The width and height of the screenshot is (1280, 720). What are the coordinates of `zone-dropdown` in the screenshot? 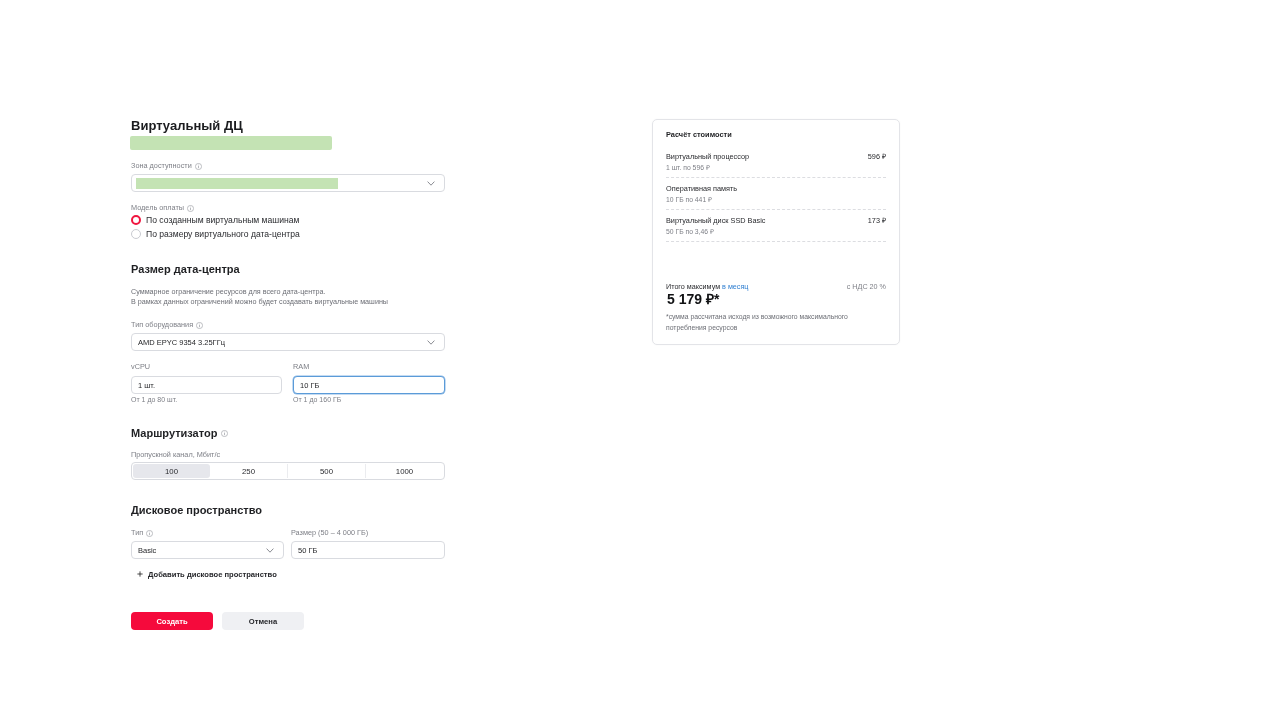 It's located at (288, 183).